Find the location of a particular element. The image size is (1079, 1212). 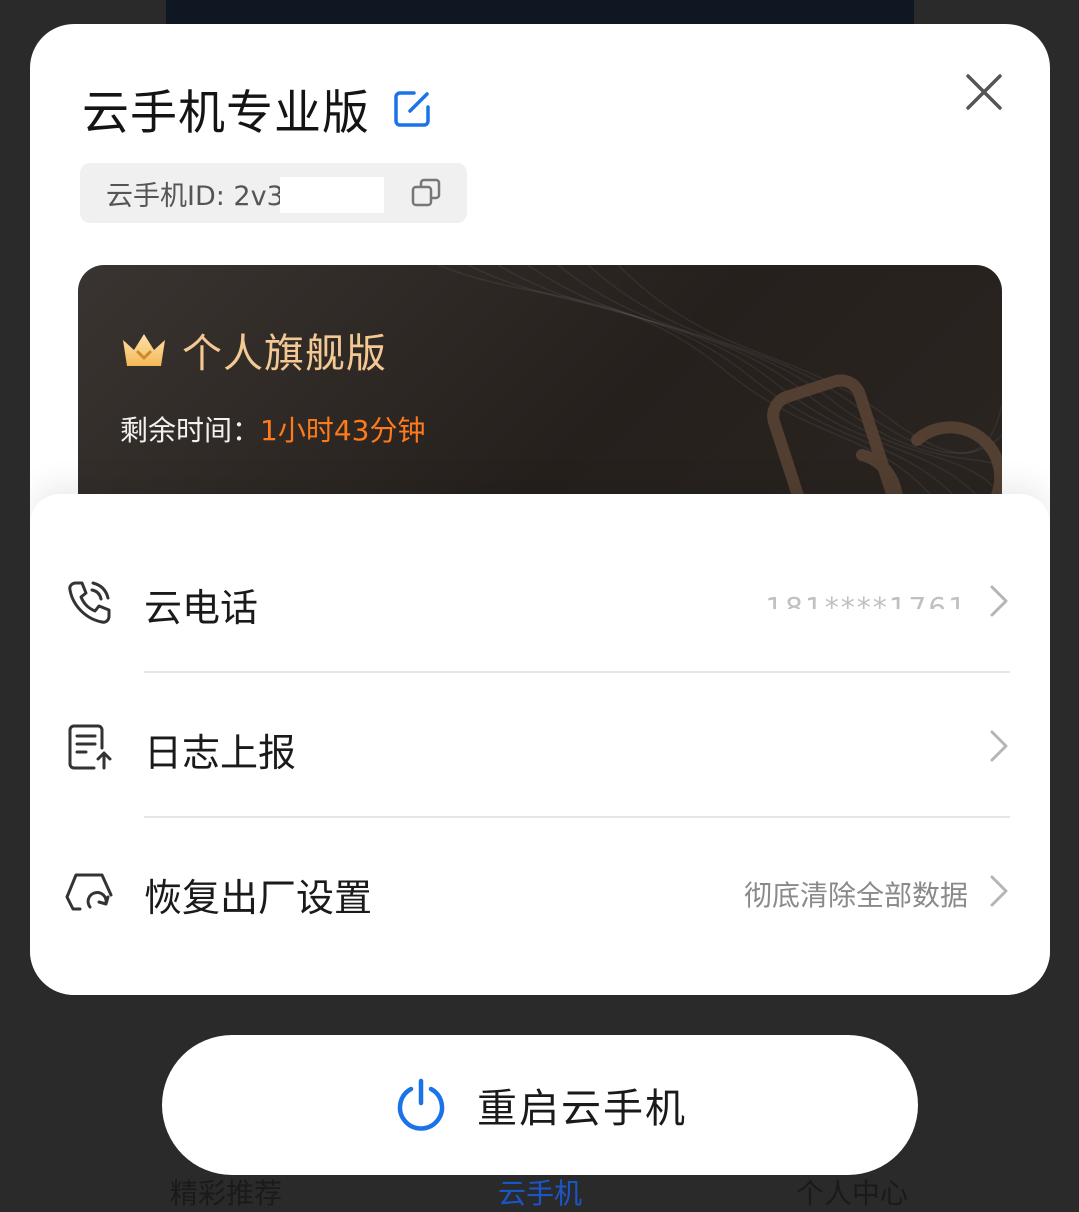

menu-item-log-report: 日志上报 is located at coordinates (540, 746).